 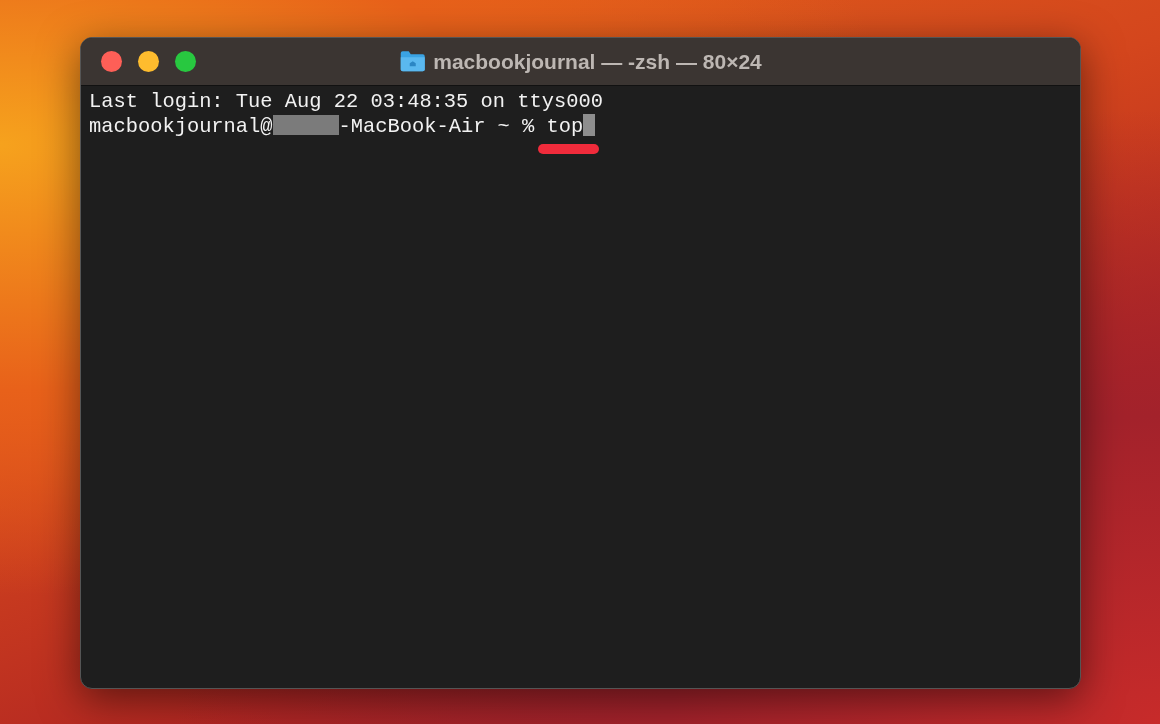 I want to click on folder-icon, so click(x=412, y=61).